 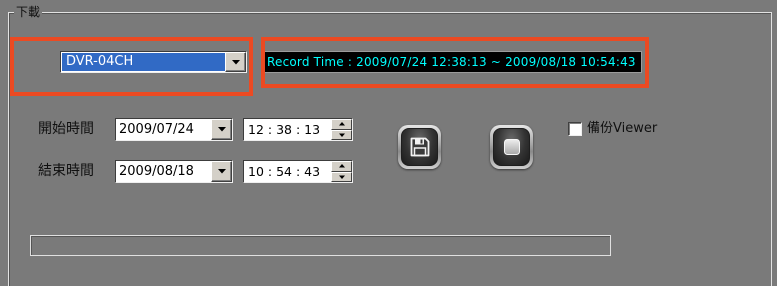 I want to click on start-date-dropdown-button, so click(x=221, y=129).